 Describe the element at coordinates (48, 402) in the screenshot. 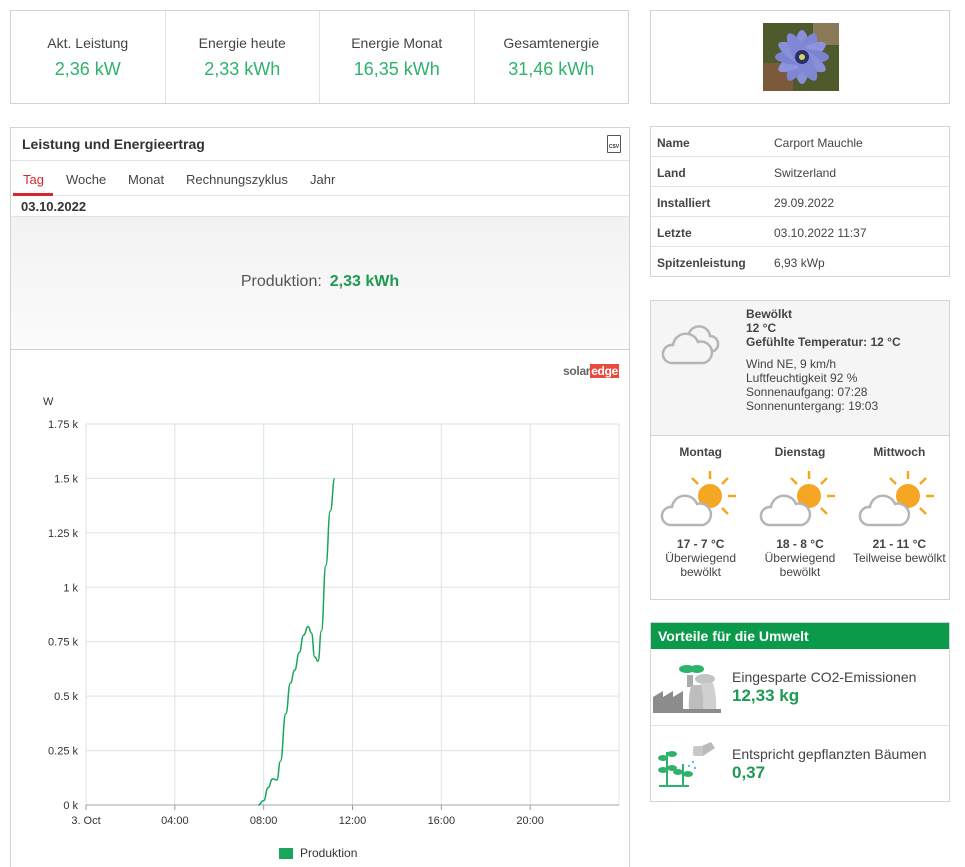

I see `y-axis-label: W` at that location.